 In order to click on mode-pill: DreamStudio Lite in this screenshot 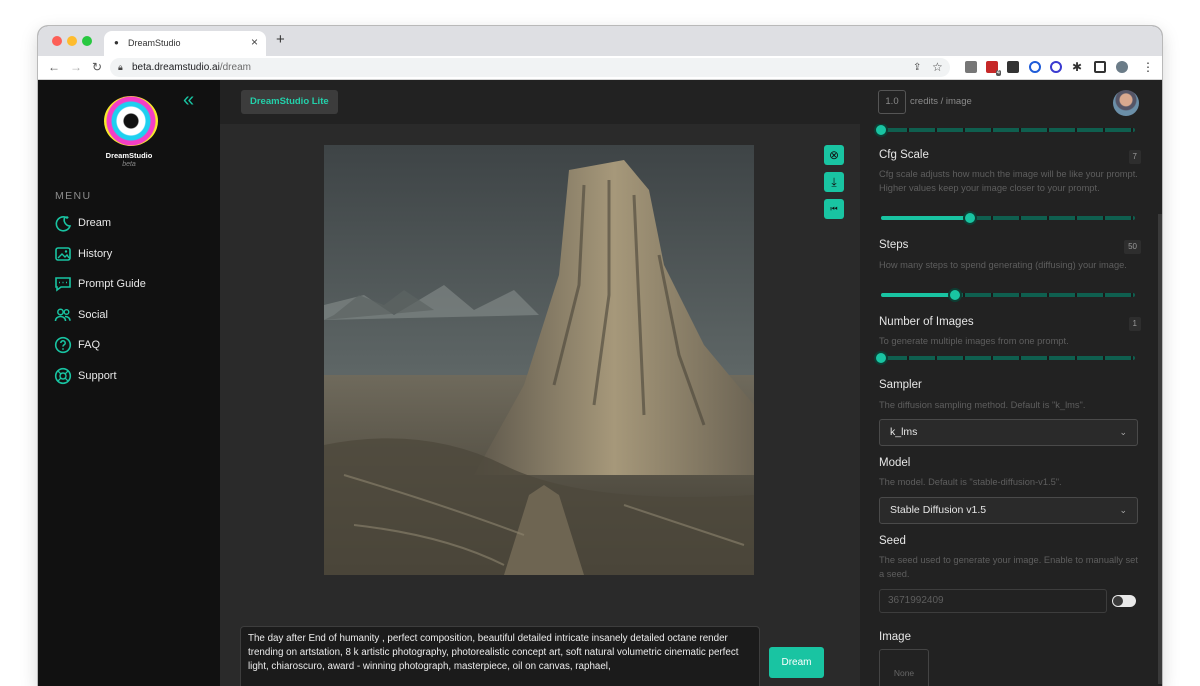, I will do `click(289, 102)`.